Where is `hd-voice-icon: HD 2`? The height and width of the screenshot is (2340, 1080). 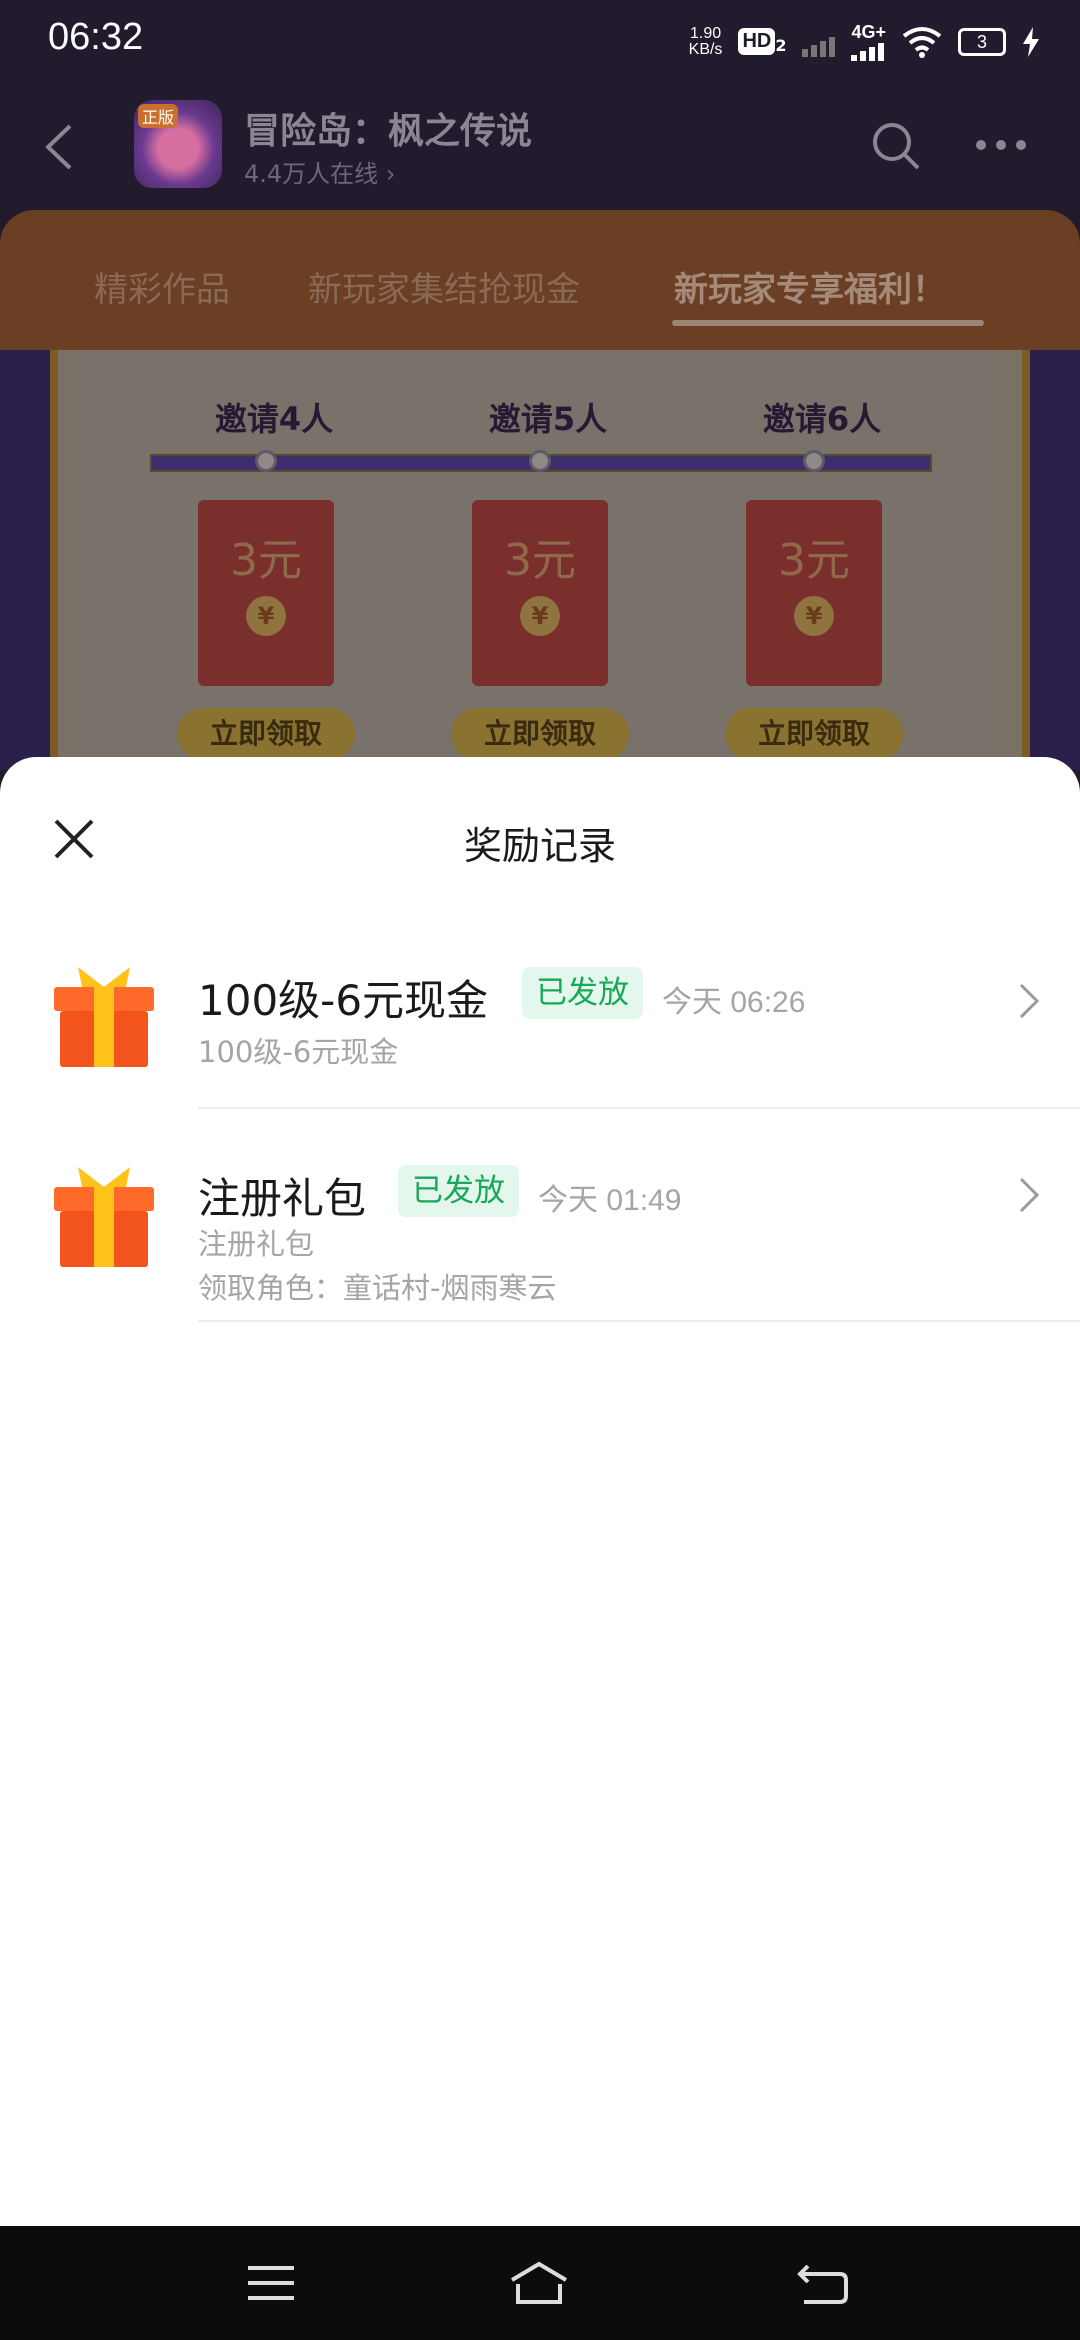
hd-voice-icon: HD 2 is located at coordinates (762, 41).